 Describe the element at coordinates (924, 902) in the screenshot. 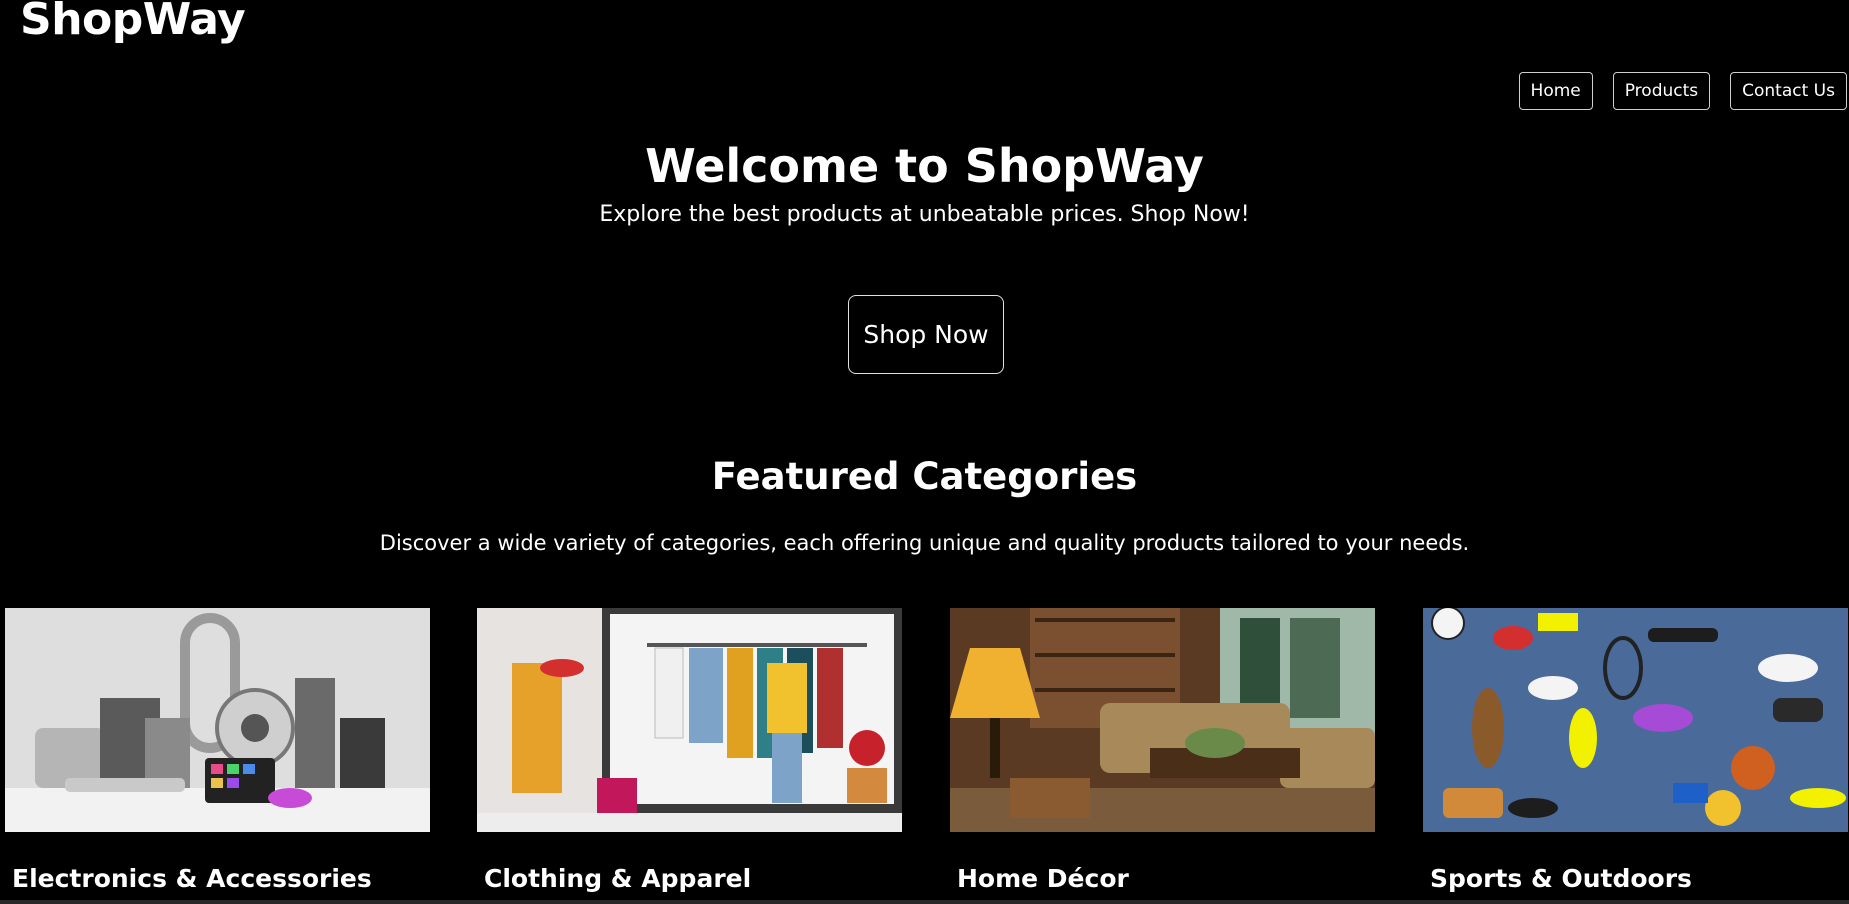

I see `bottom-scroll-edge` at that location.